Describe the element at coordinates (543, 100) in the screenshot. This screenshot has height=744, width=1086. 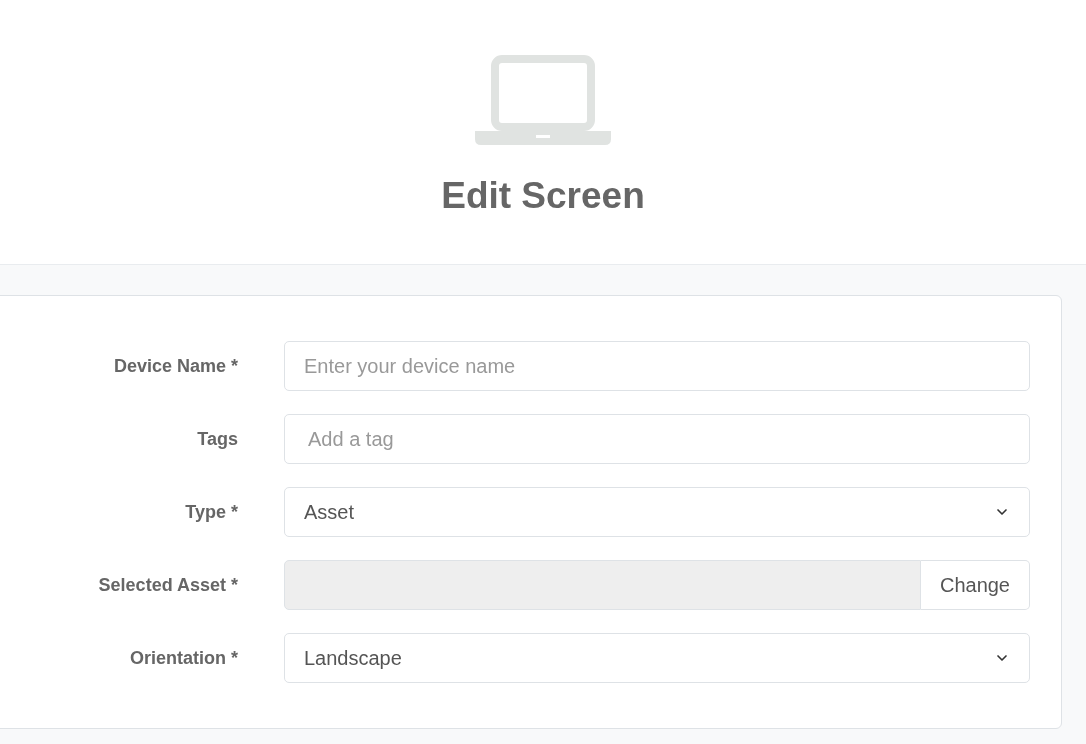
I see `laptop-icon` at that location.